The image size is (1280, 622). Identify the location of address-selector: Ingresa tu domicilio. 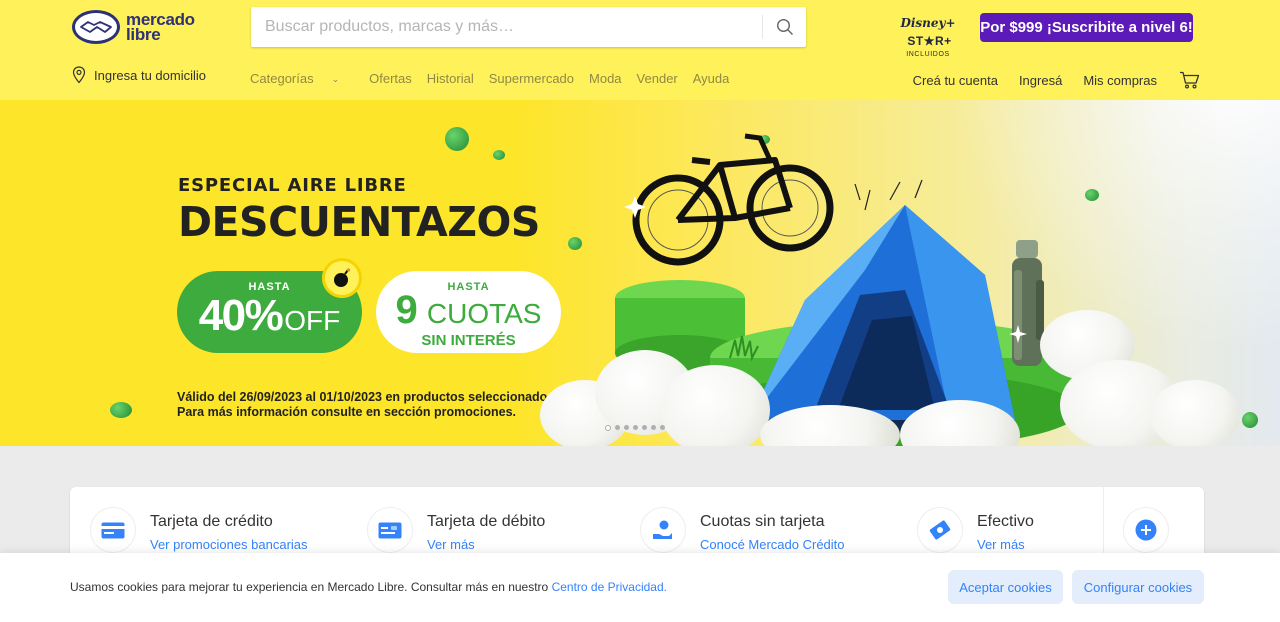
(139, 75).